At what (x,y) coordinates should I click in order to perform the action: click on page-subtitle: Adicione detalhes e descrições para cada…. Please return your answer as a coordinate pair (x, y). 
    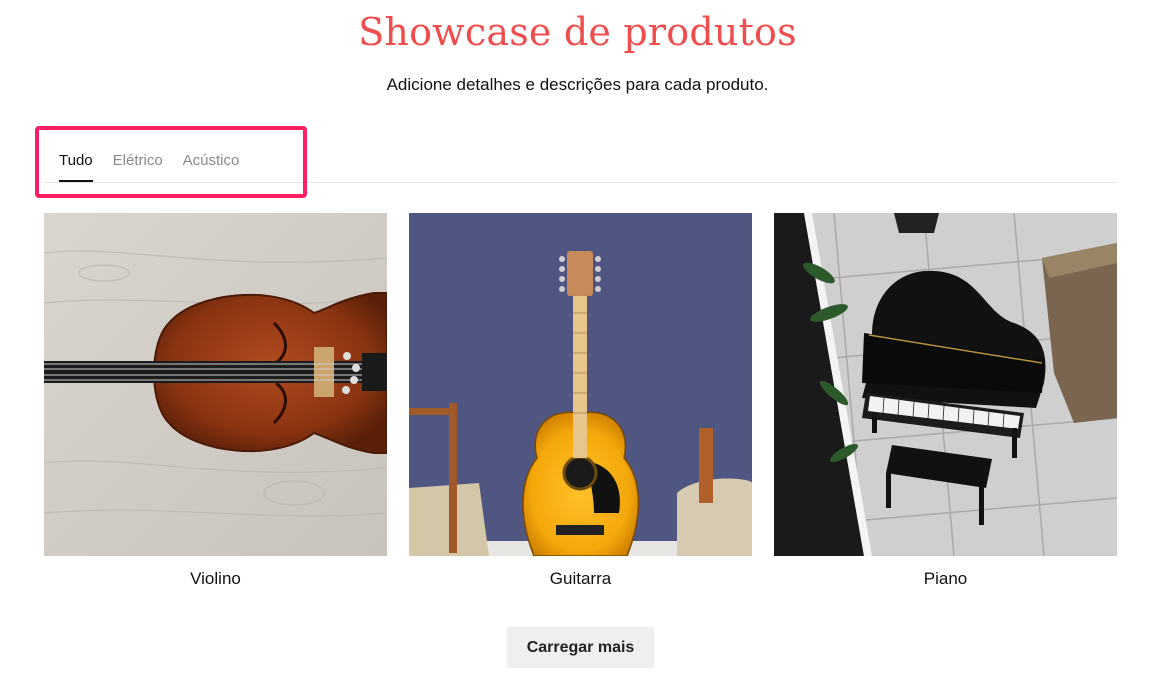
    Looking at the image, I should click on (577, 84).